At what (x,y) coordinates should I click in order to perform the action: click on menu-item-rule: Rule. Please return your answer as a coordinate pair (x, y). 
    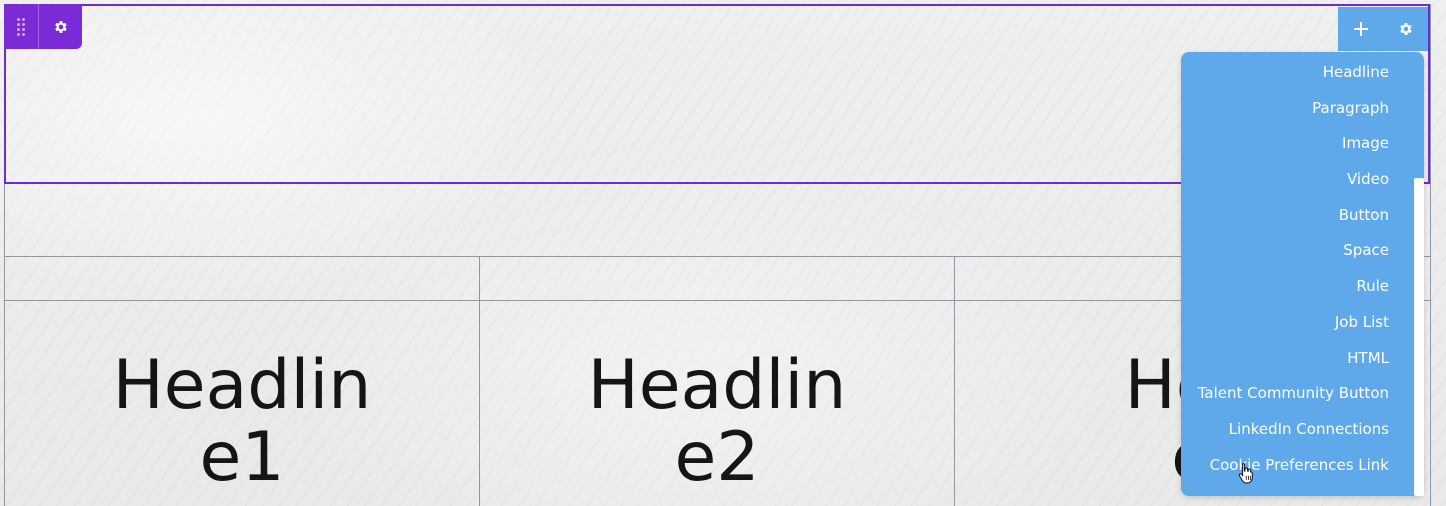
    Looking at the image, I should click on (1295, 287).